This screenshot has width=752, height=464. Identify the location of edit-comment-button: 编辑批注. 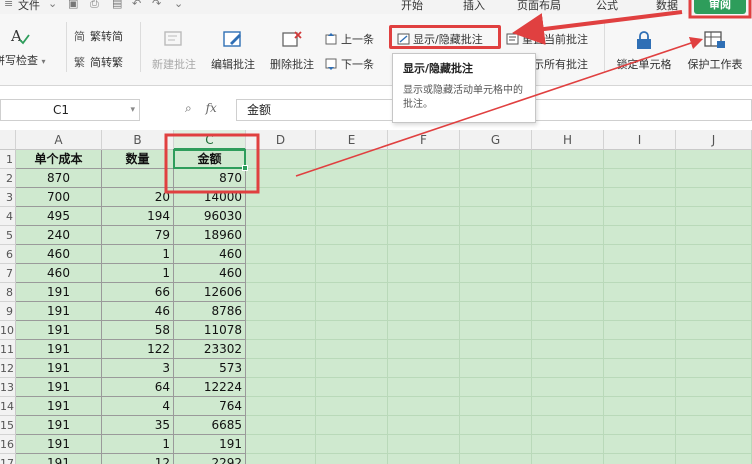
(233, 51).